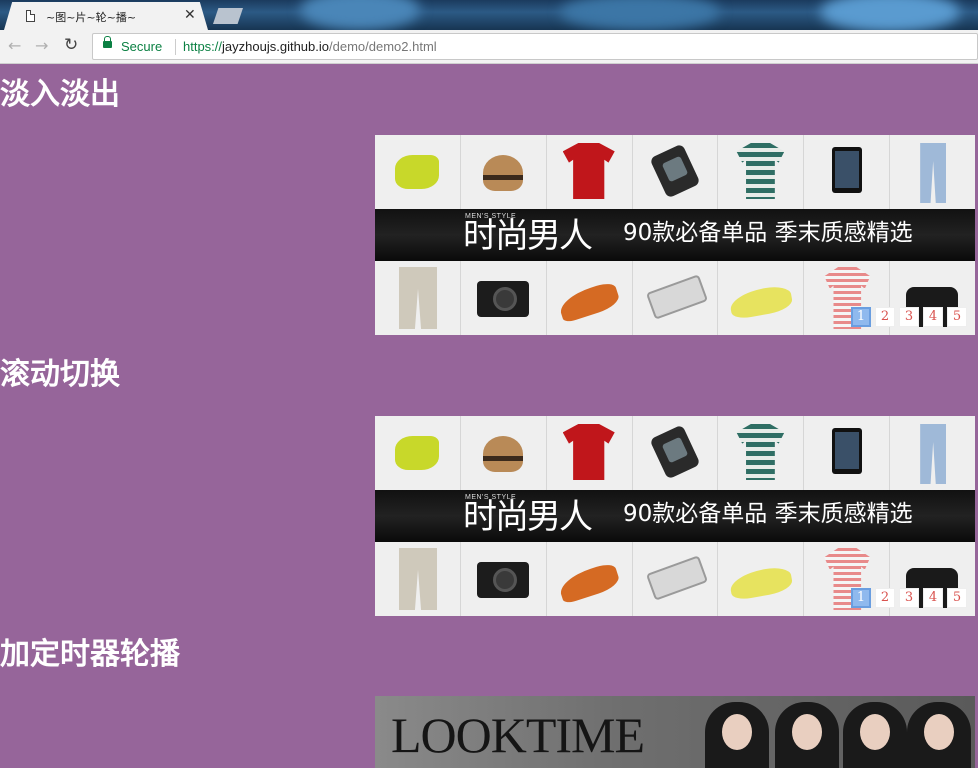 The height and width of the screenshot is (768, 978). I want to click on lock-icon, so click(107, 42).